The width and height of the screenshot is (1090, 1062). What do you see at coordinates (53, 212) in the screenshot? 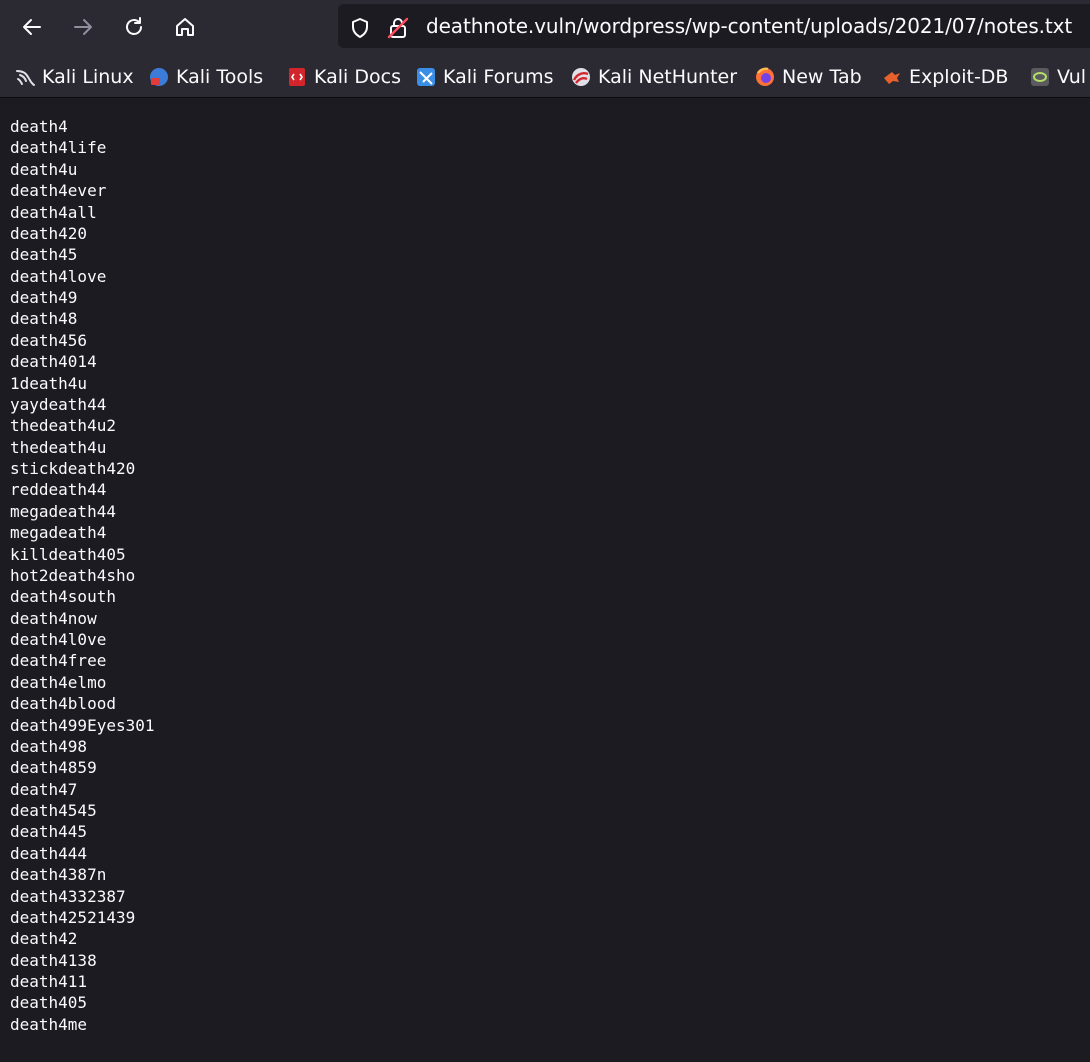
I see `text-line: death4all` at bounding box center [53, 212].